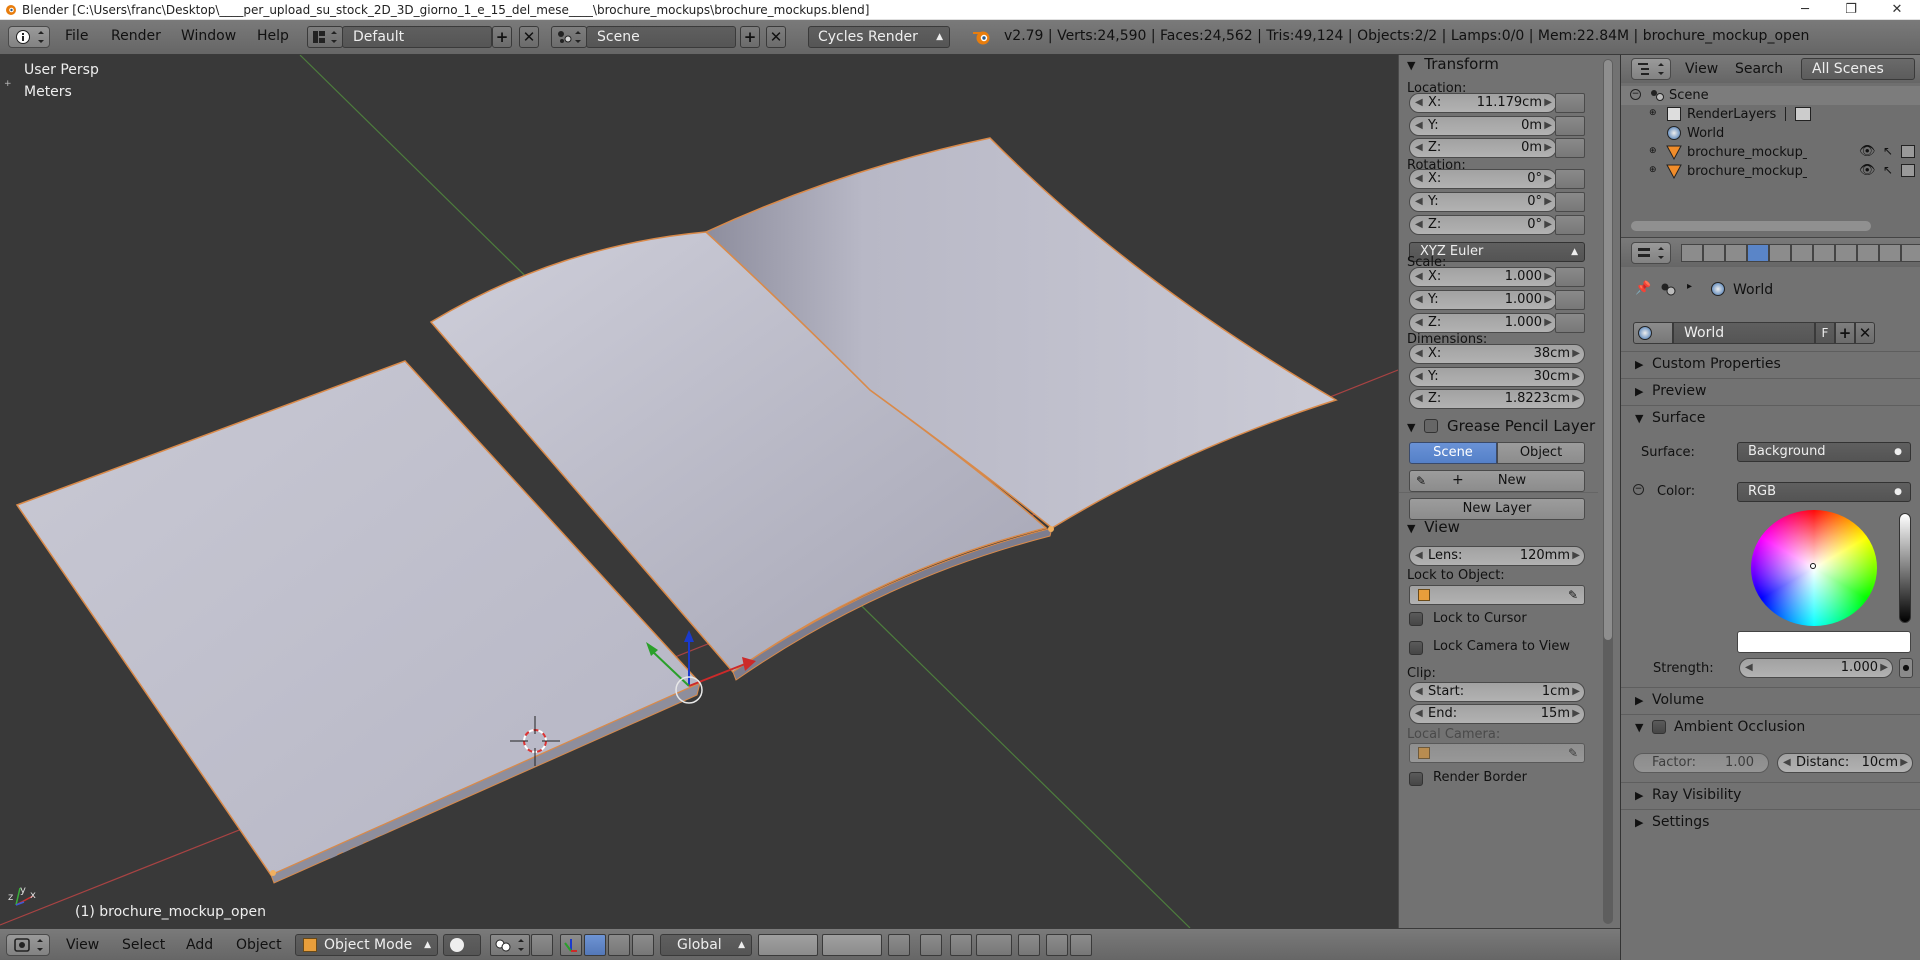  Describe the element at coordinates (1497, 595) in the screenshot. I see `lock-to-object-field: ✎` at that location.